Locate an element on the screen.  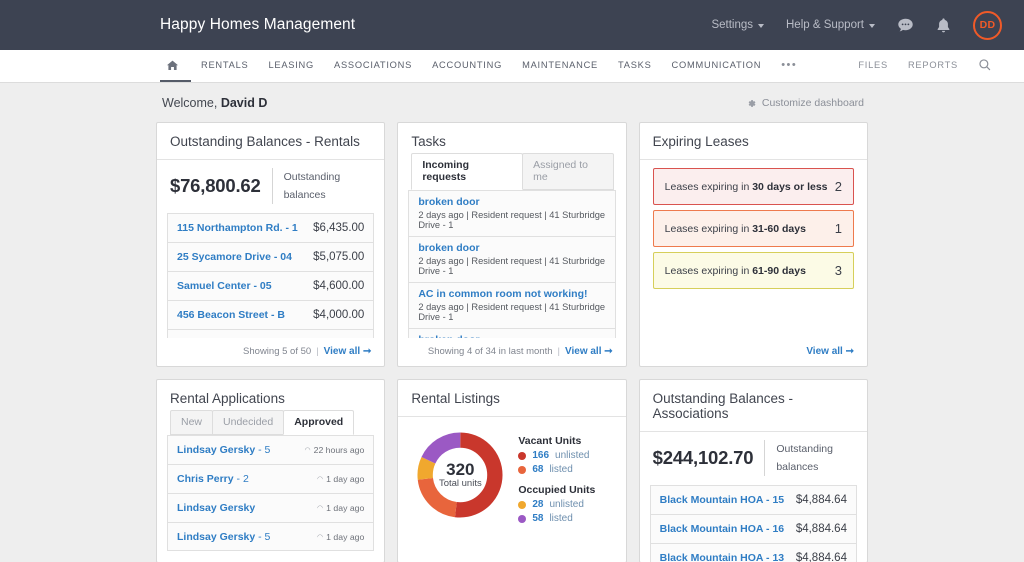
donut-chart: 320 Total units is located at coordinates (460, 475).